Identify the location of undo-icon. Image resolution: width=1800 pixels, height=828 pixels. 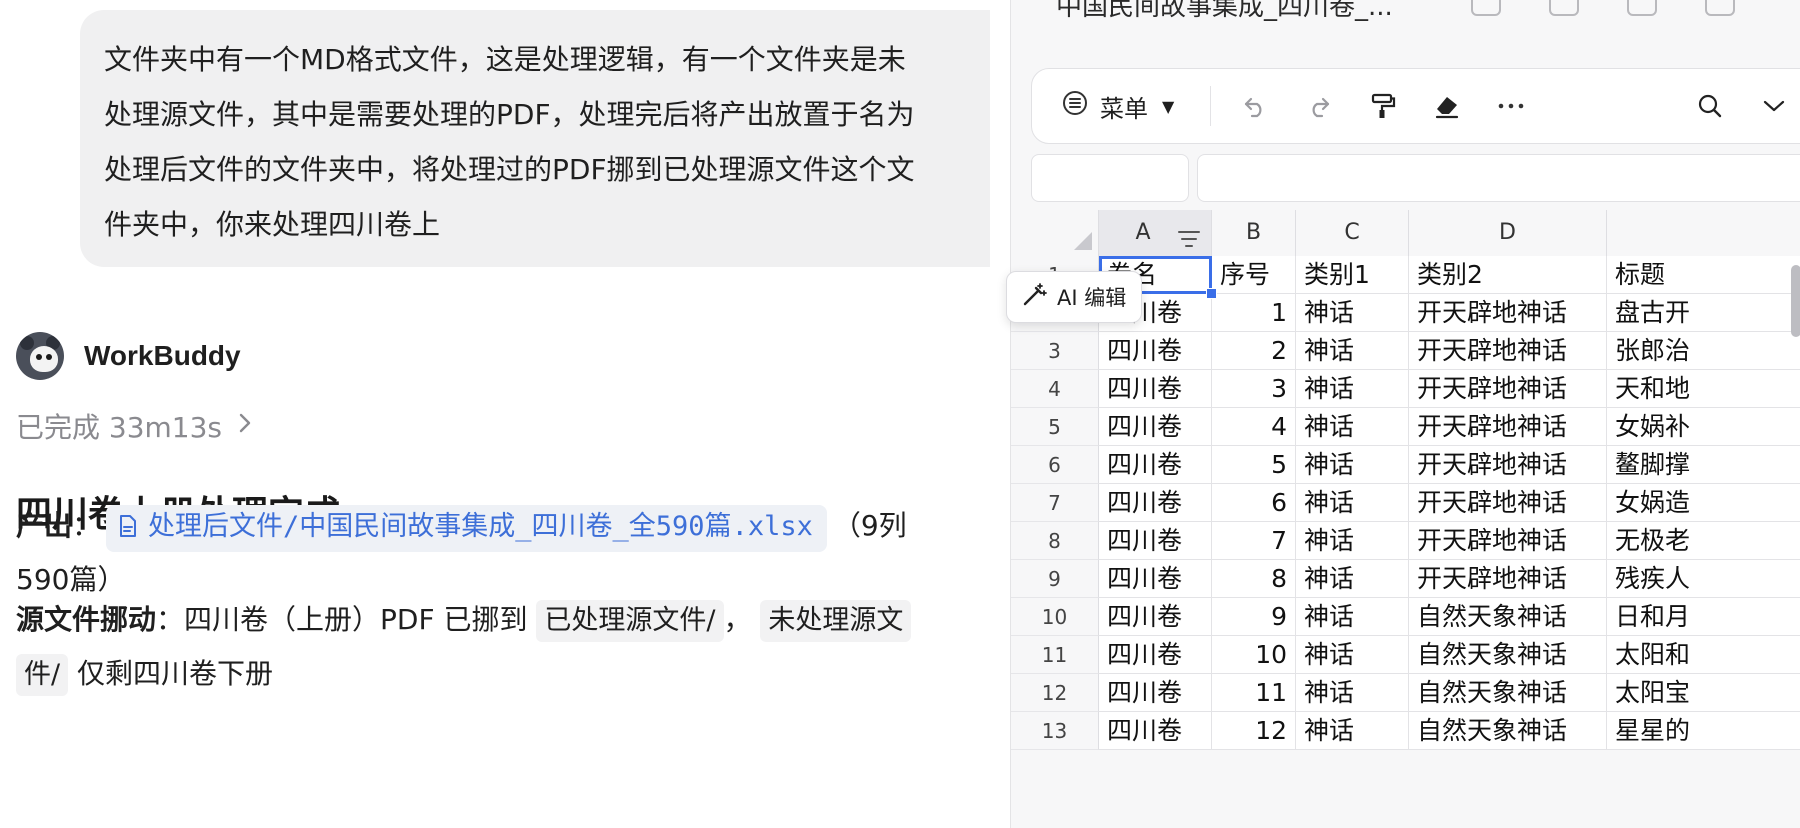
(1255, 106).